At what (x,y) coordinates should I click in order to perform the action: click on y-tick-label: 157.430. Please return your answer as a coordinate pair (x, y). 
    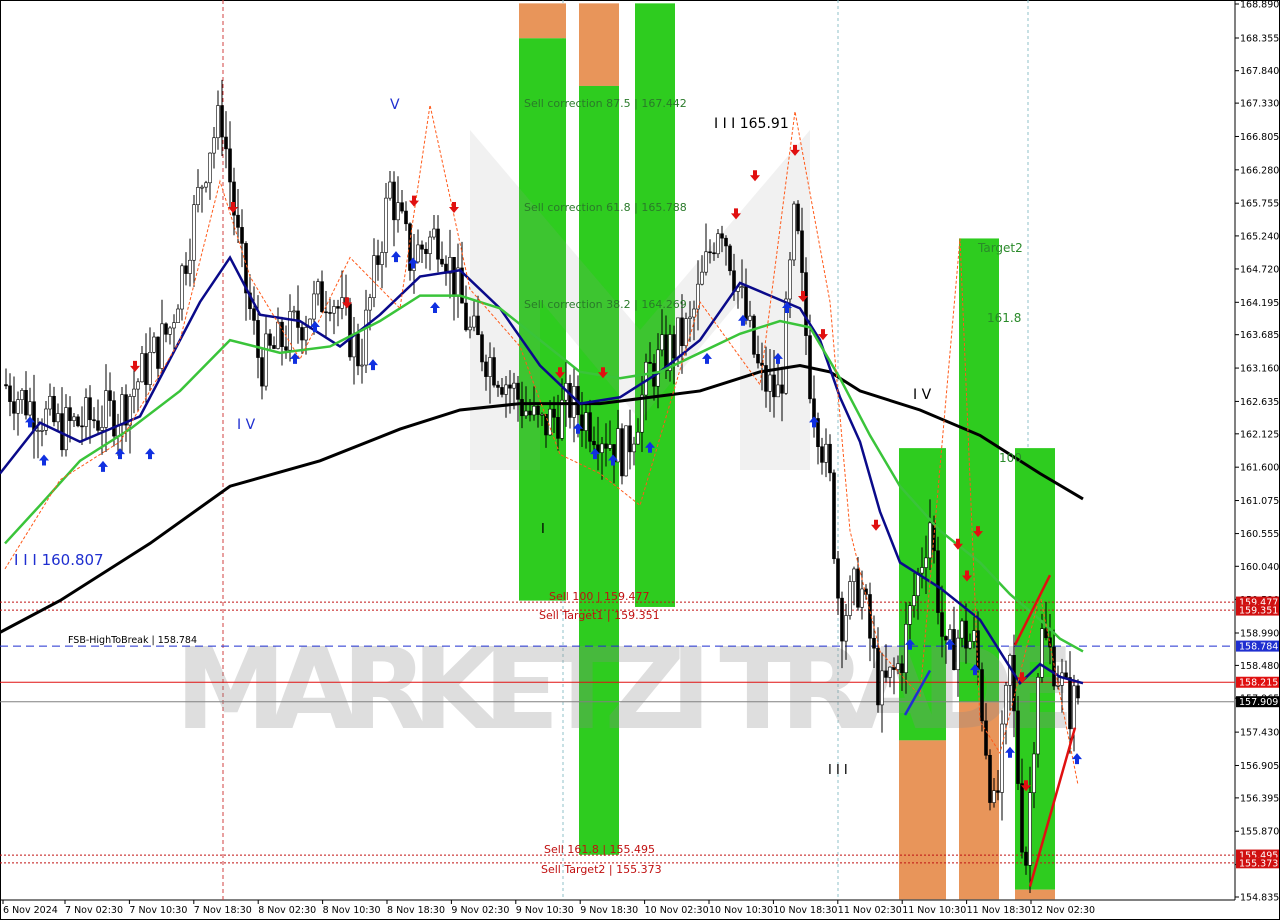
    Looking at the image, I should click on (1259, 733).